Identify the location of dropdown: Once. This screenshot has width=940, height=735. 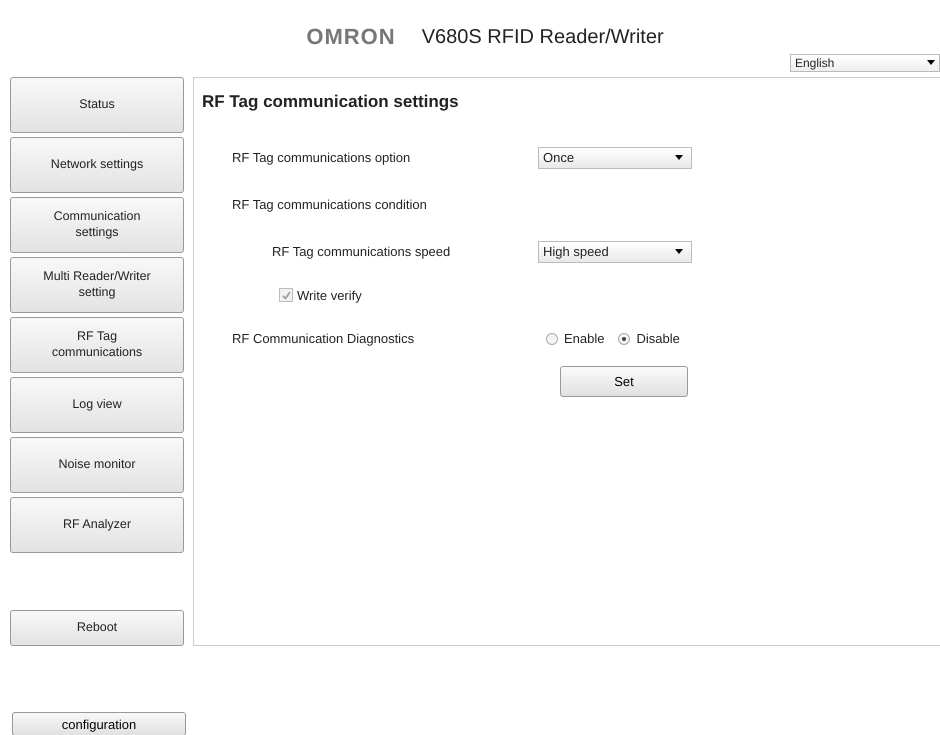
(615, 157).